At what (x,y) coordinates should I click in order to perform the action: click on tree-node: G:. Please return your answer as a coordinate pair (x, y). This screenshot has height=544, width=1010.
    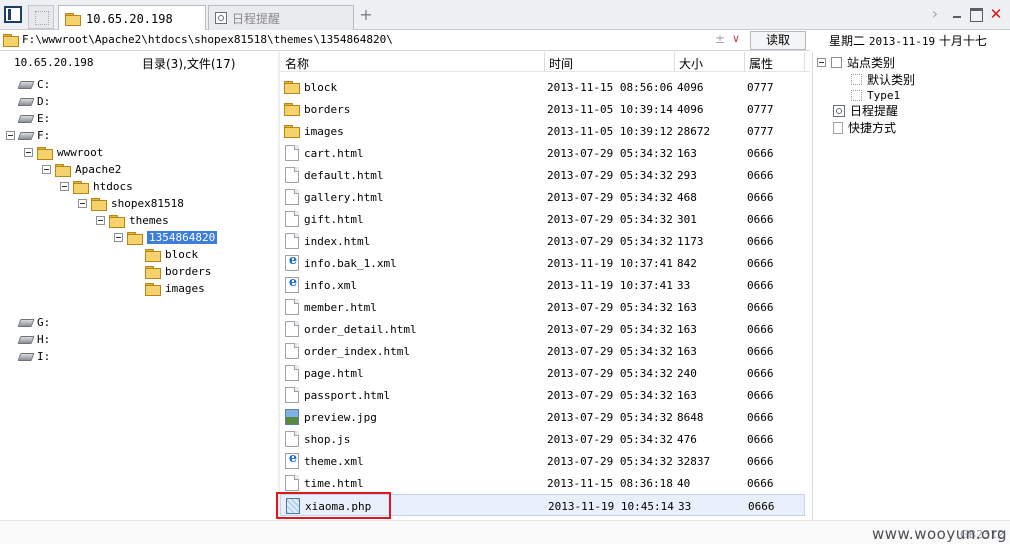
    Looking at the image, I should click on (33, 322).